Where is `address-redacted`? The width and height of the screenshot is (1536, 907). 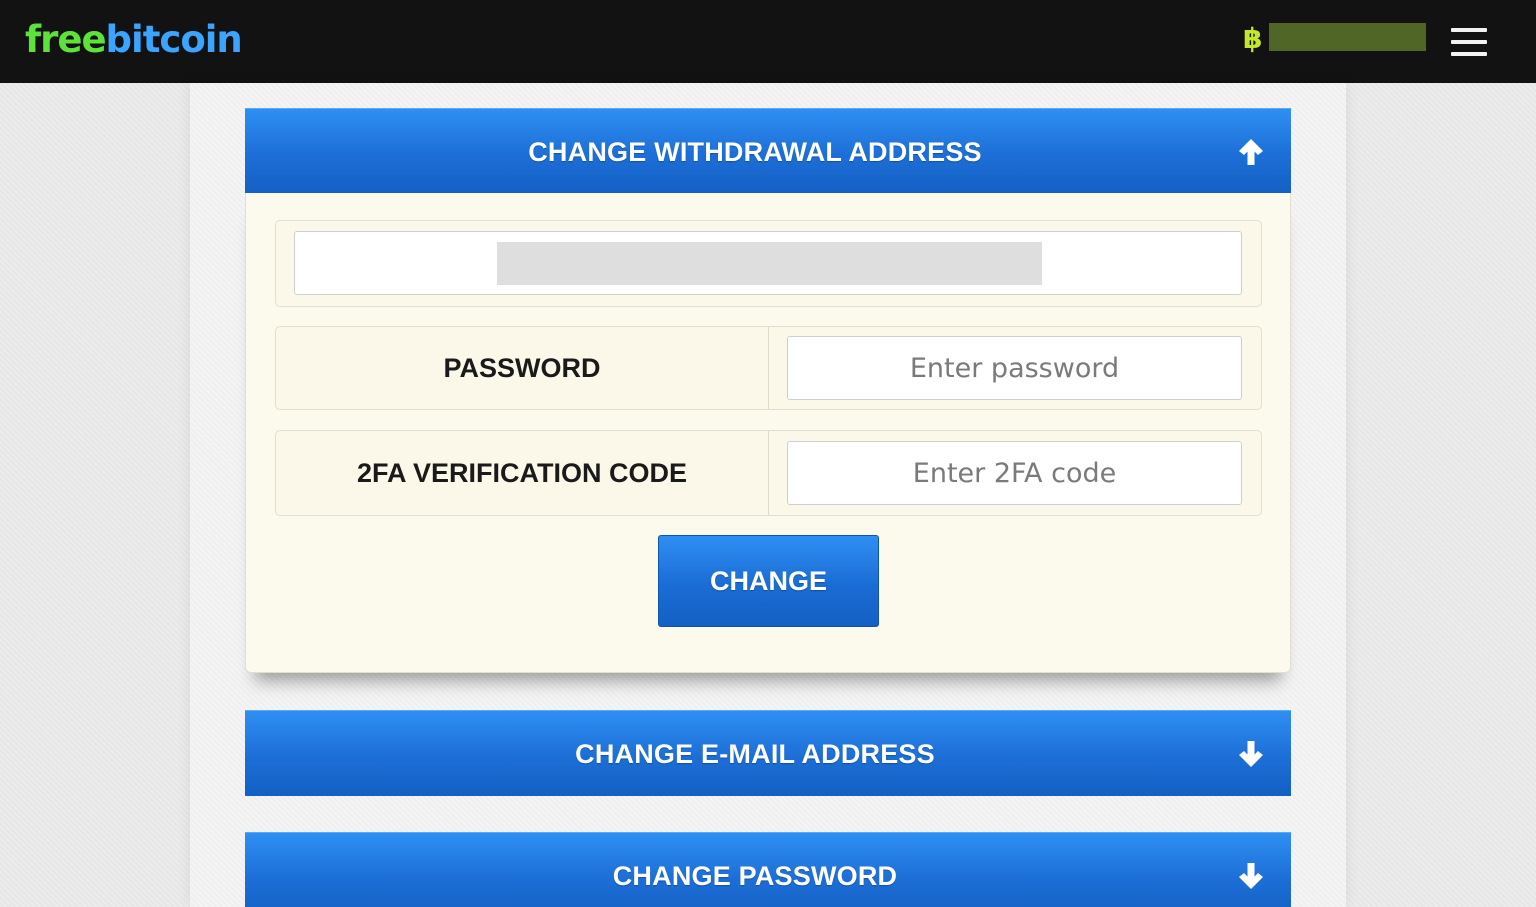 address-redacted is located at coordinates (769, 263).